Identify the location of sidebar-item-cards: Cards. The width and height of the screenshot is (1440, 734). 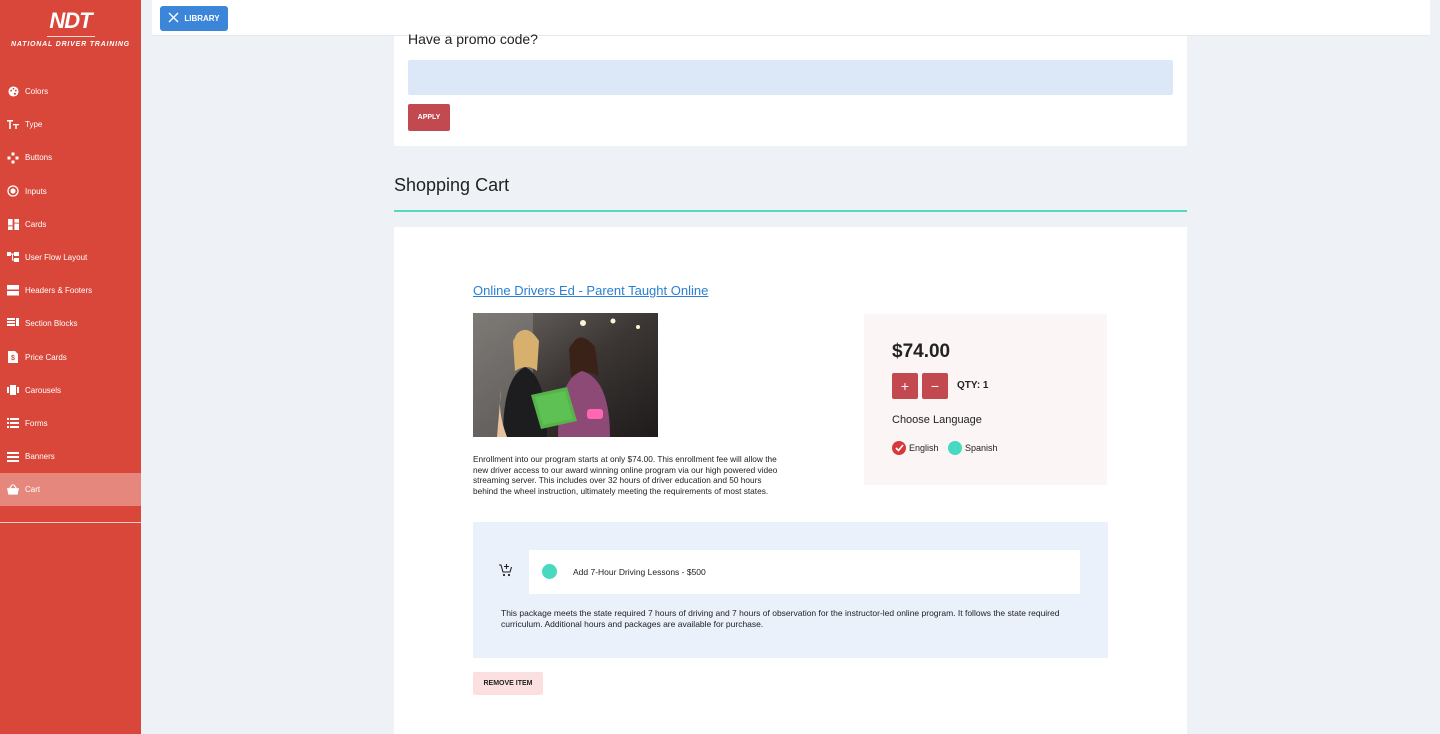
(70, 224).